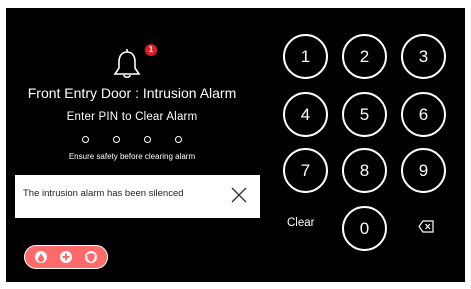 The width and height of the screenshot is (471, 289). What do you see at coordinates (90, 257) in the screenshot?
I see `police-icon` at bounding box center [90, 257].